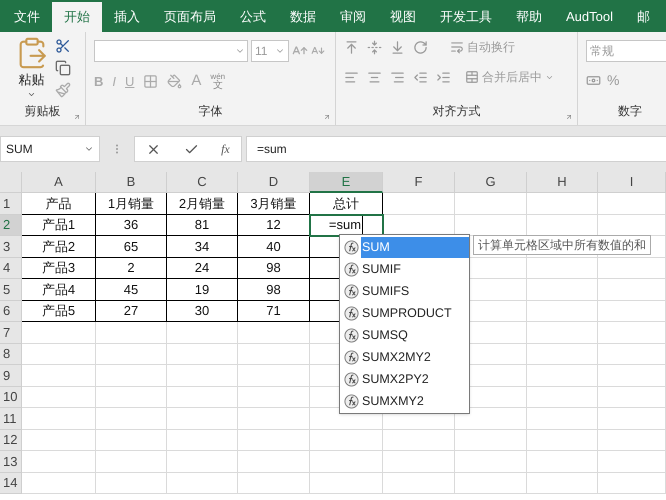  I want to click on column-header: F, so click(419, 182).